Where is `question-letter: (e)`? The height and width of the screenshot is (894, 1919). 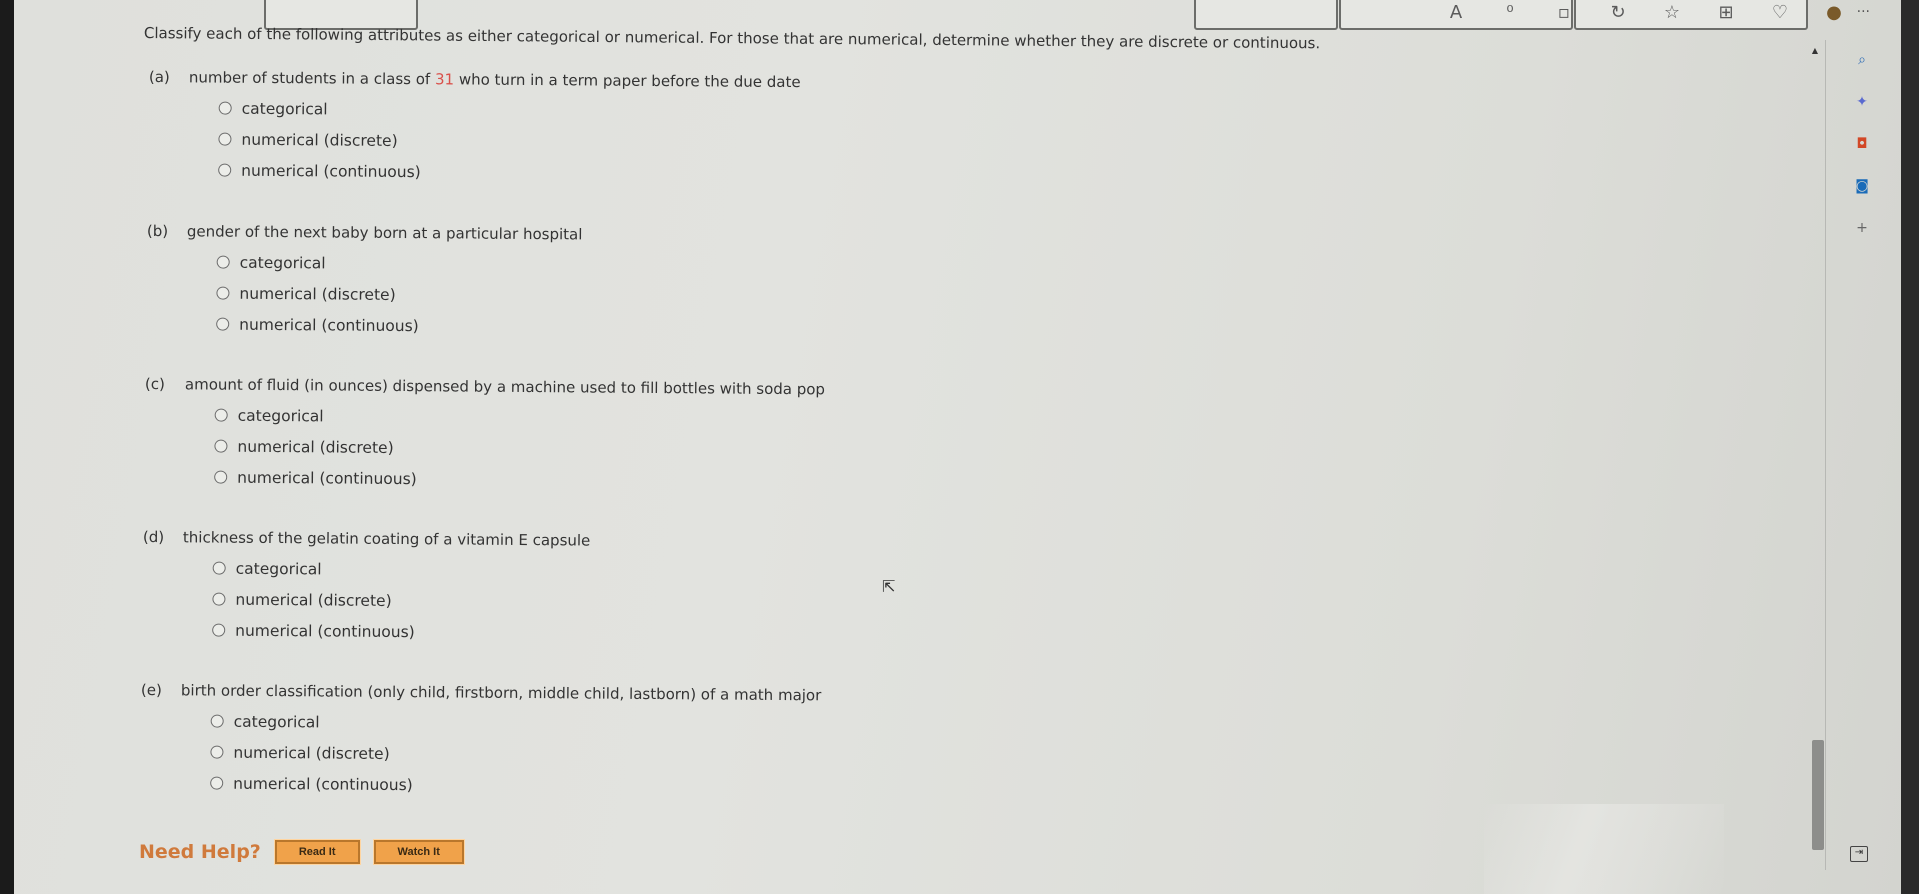
question-letter: (e) is located at coordinates (151, 690).